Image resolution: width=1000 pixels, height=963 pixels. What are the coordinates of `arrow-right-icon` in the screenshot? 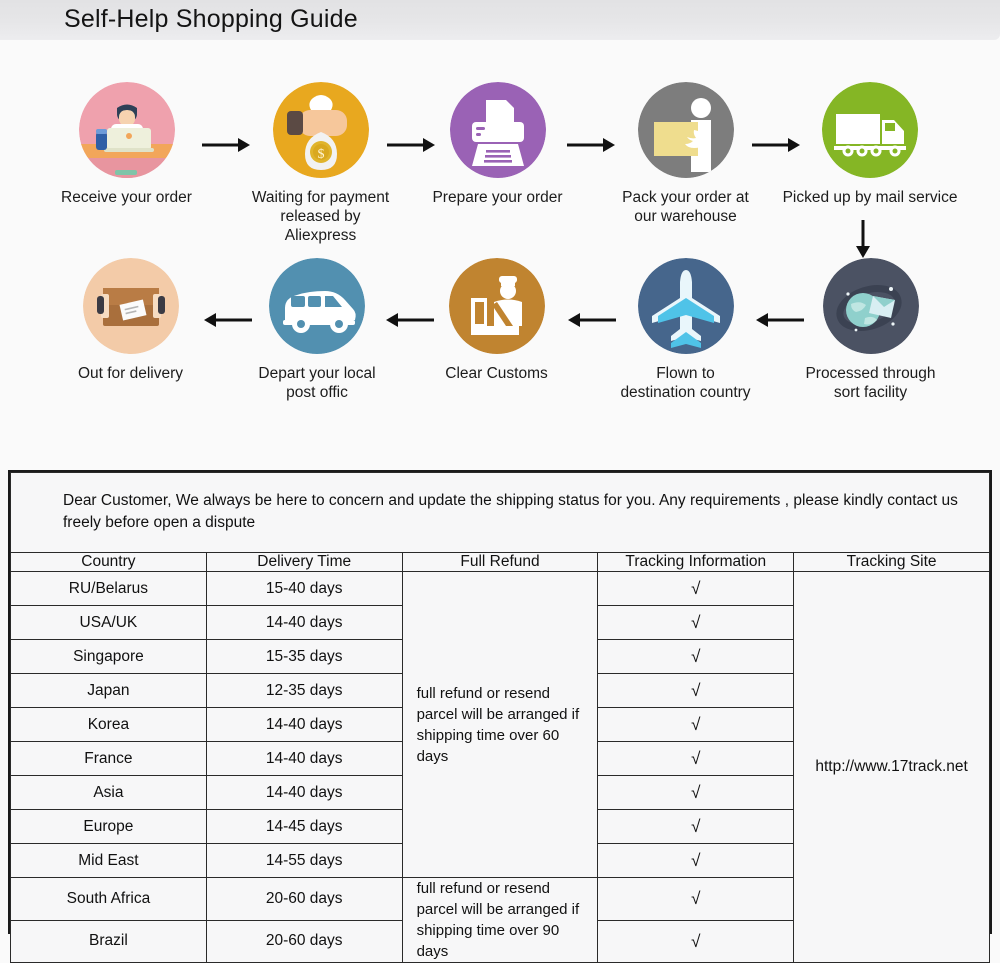 It's located at (591, 145).